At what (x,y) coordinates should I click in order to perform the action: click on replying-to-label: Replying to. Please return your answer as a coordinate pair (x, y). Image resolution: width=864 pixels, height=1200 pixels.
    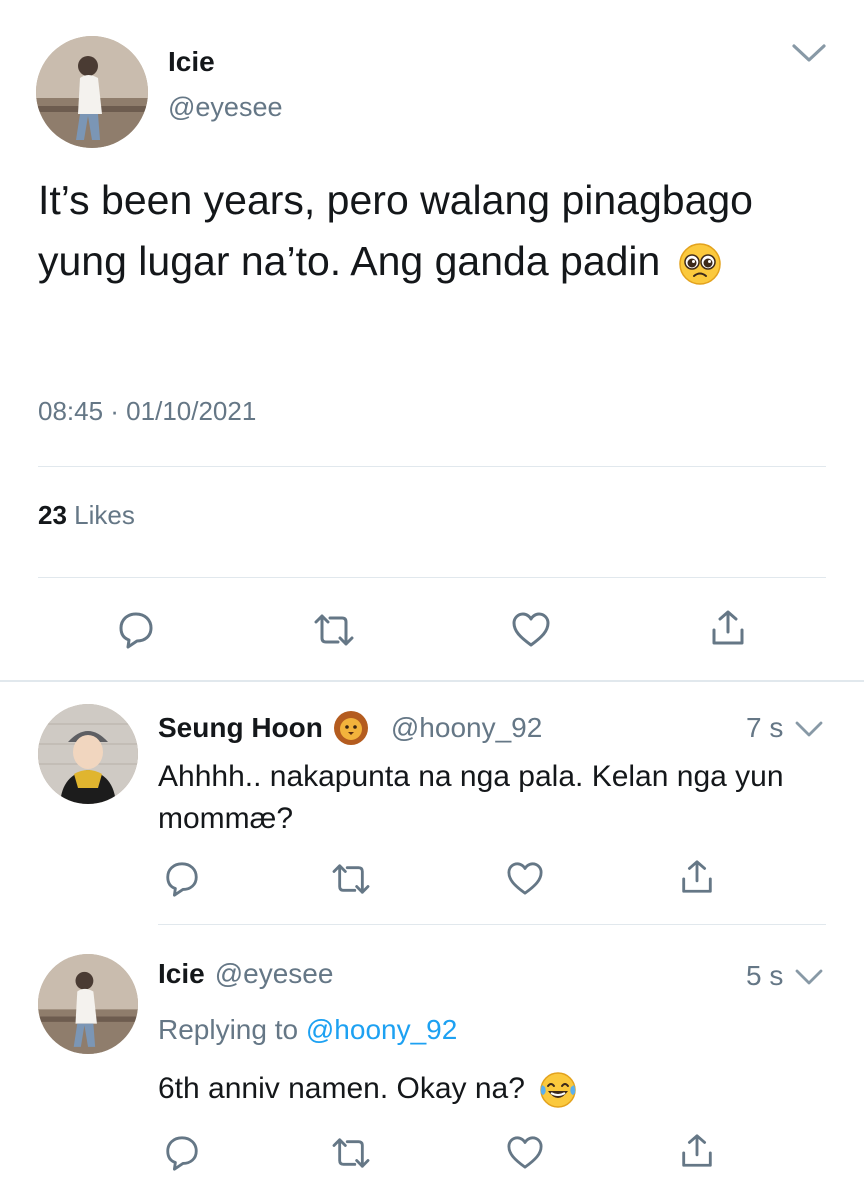
    Looking at the image, I should click on (228, 1029).